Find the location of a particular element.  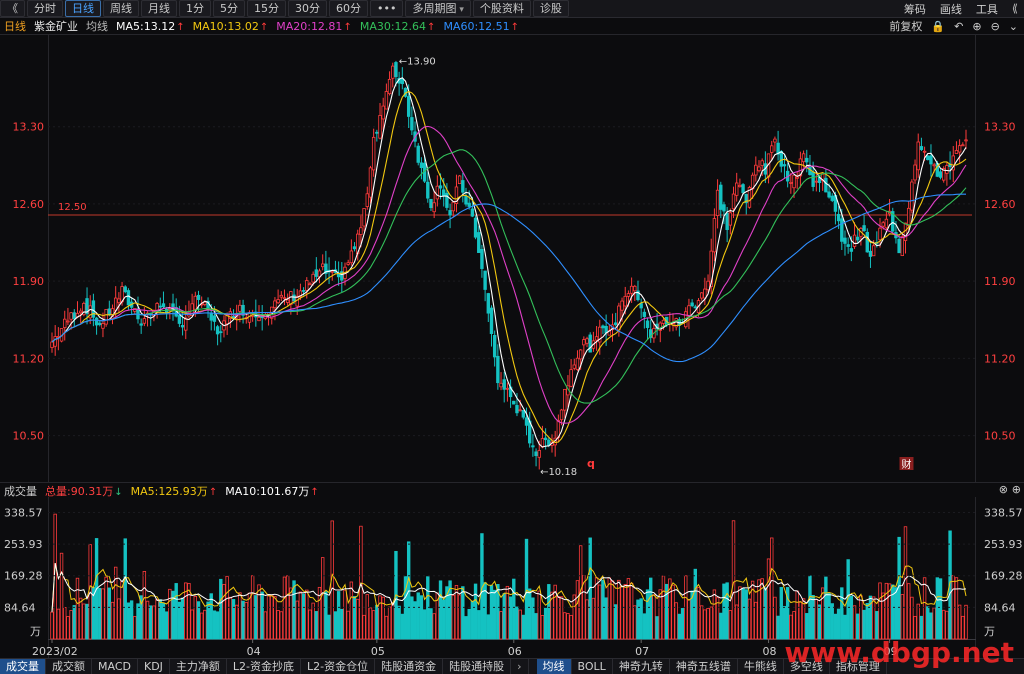

zoom-in-icon: ⊕ is located at coordinates (976, 26).